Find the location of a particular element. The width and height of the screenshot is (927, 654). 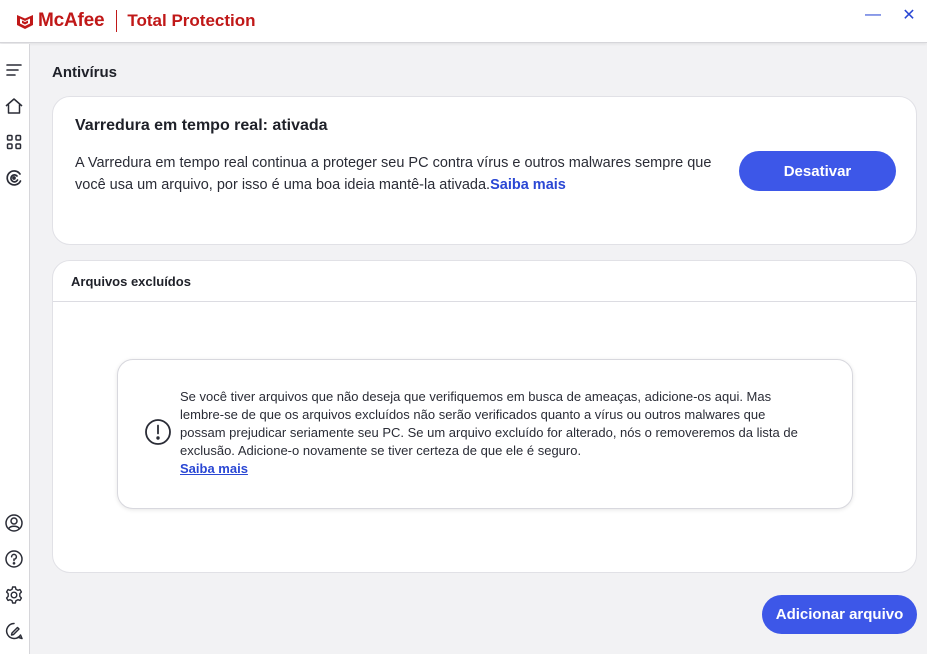

window-controls: — ✕ is located at coordinates (891, 15).